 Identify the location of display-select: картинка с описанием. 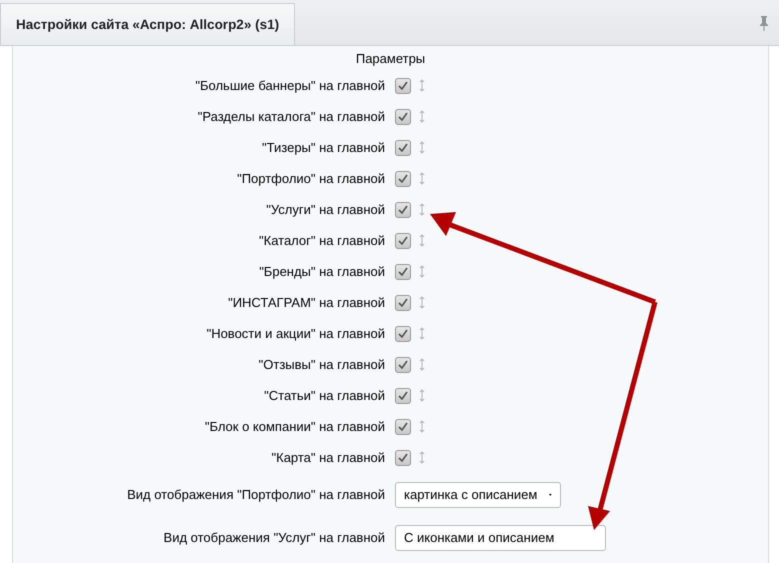
(478, 495).